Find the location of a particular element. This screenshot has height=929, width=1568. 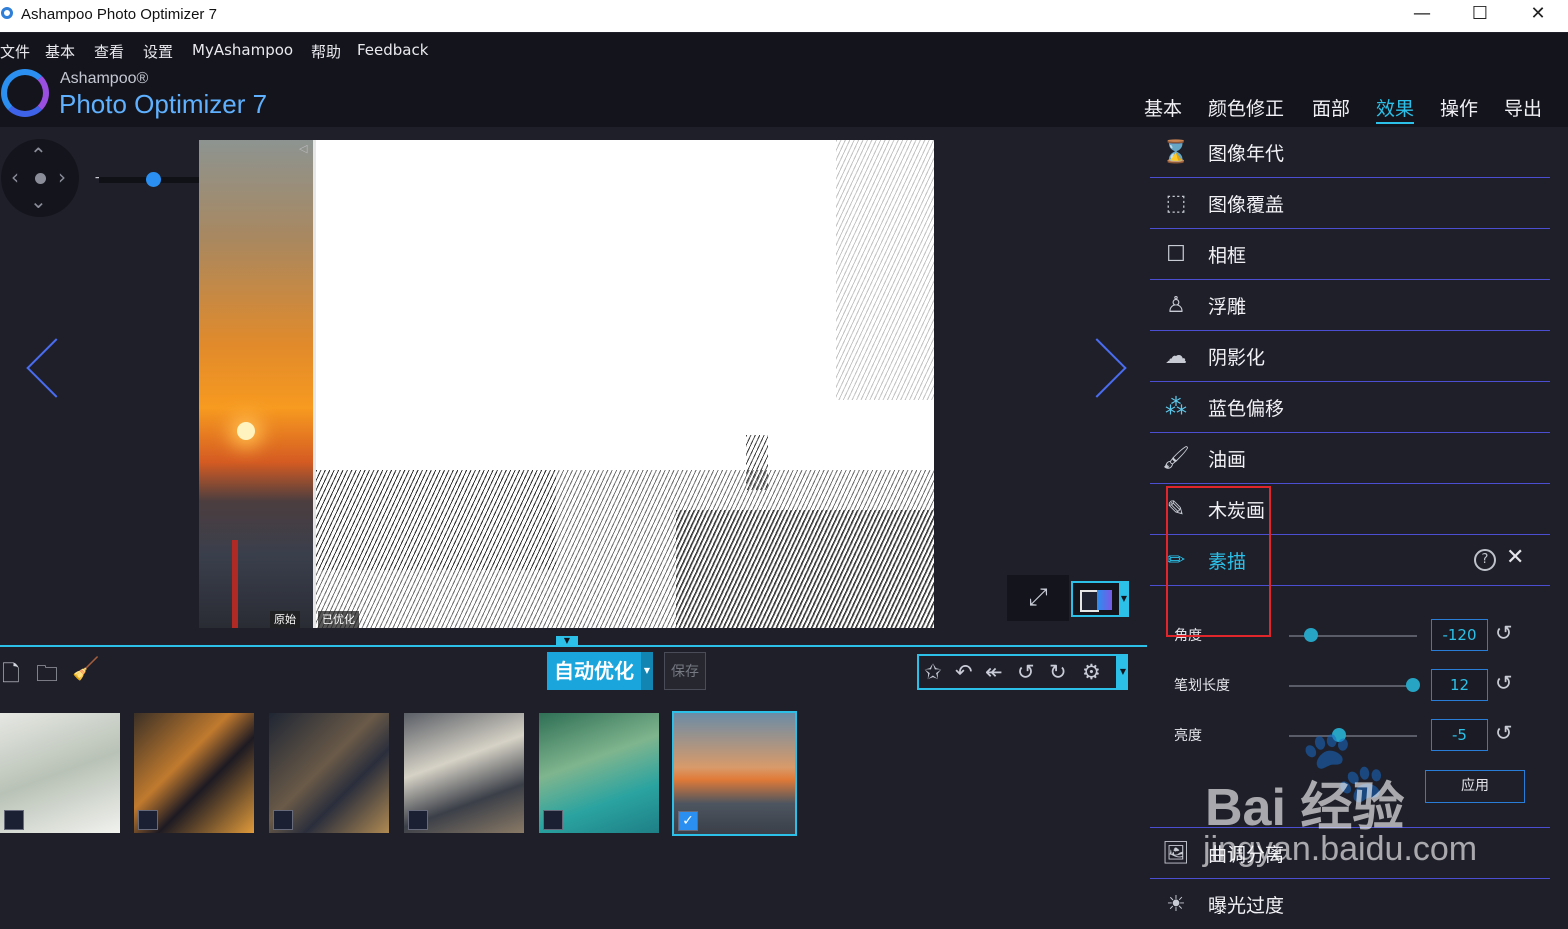

tab-face: 面部 is located at coordinates (1331, 107).